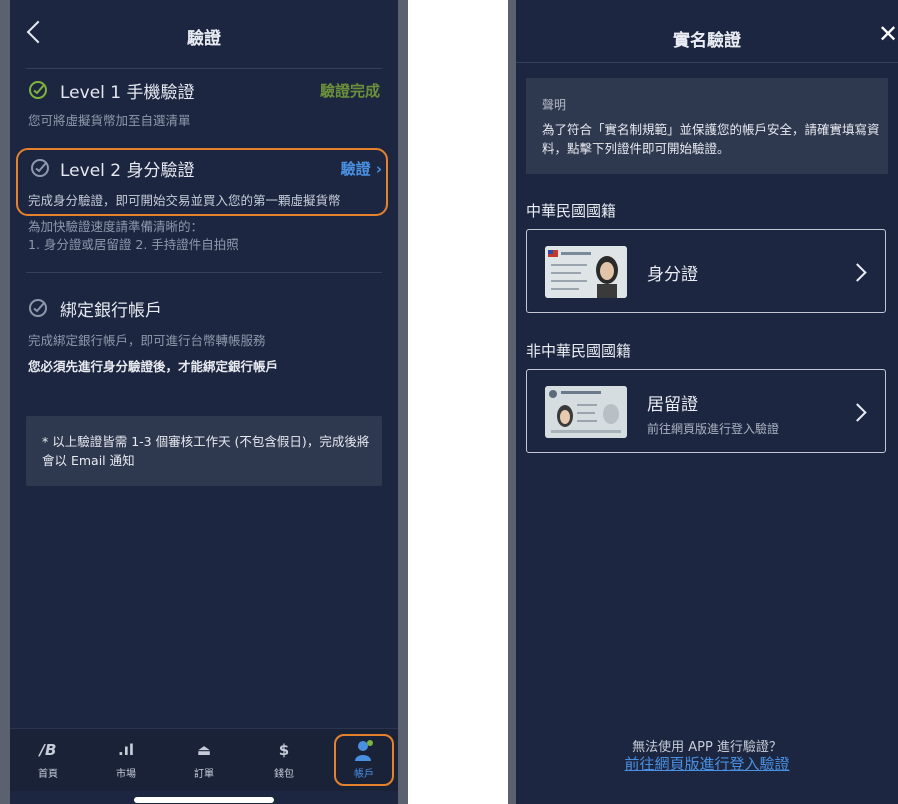  Describe the element at coordinates (672, 275) in the screenshot. I see `id-card-title: 身分證` at that location.